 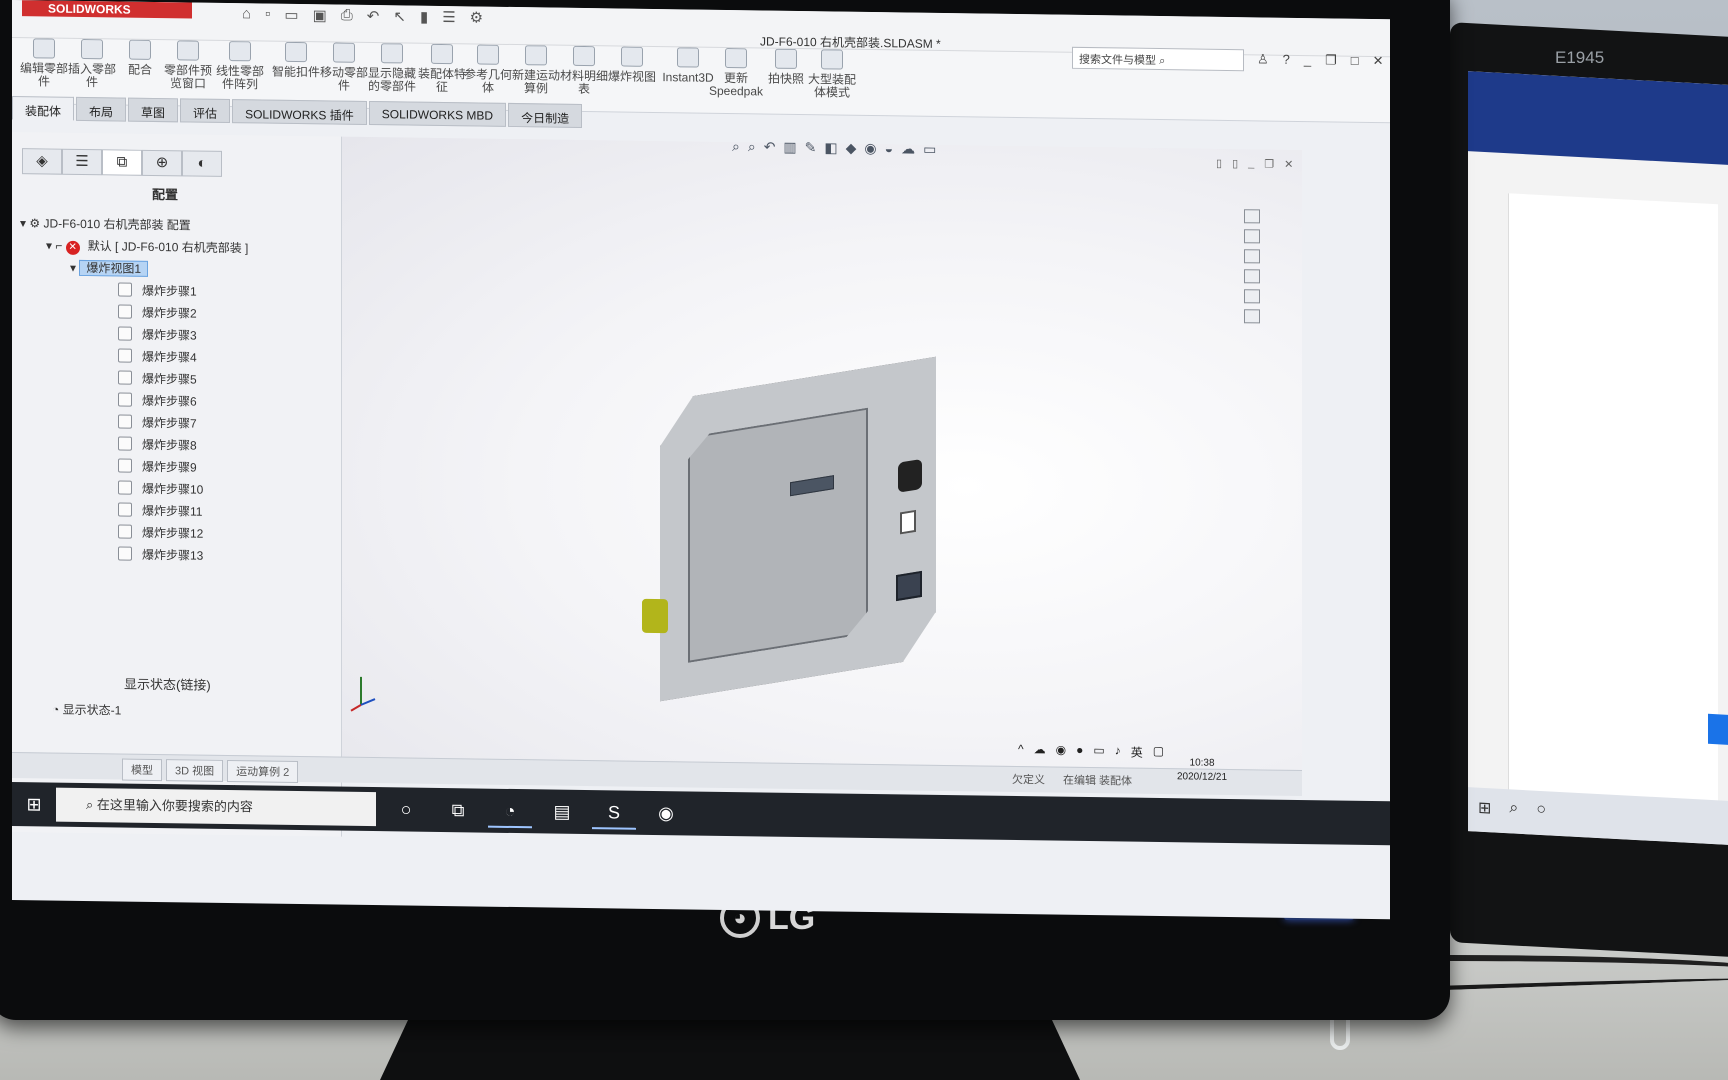 I want to click on netease-icon: ◉, so click(x=1061, y=751).